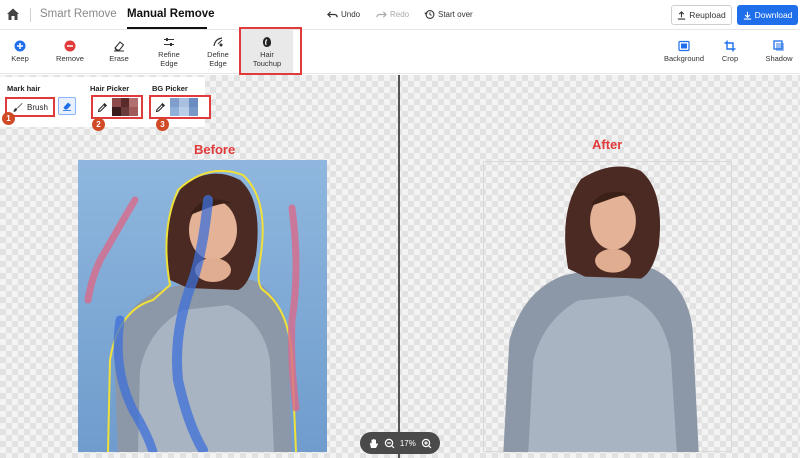  I want to click on refine-edge-tool: Refine Edge, so click(169, 52).